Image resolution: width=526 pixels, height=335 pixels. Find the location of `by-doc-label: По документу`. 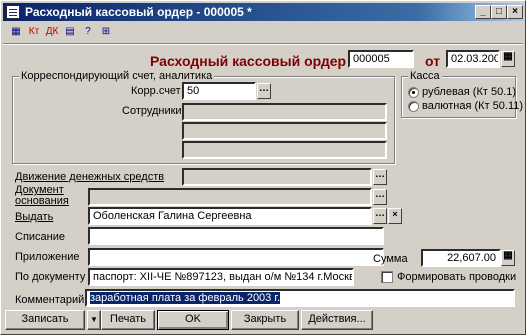

by-doc-label: По документу is located at coordinates (50, 277).